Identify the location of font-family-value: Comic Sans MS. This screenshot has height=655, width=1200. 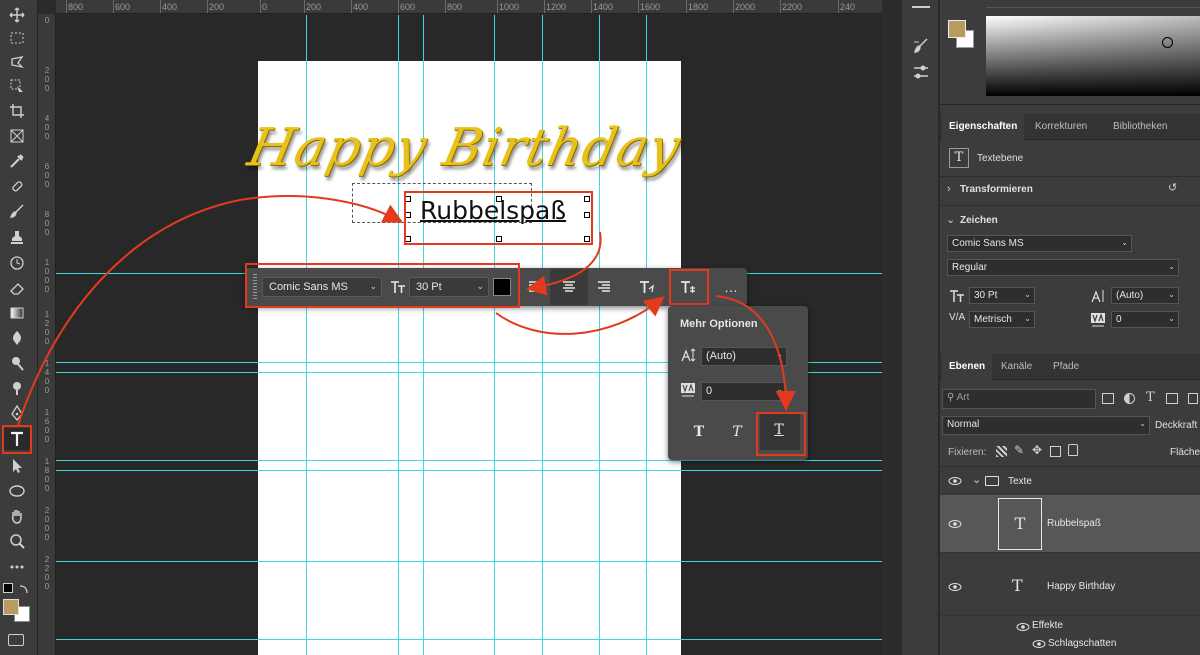
(988, 243).